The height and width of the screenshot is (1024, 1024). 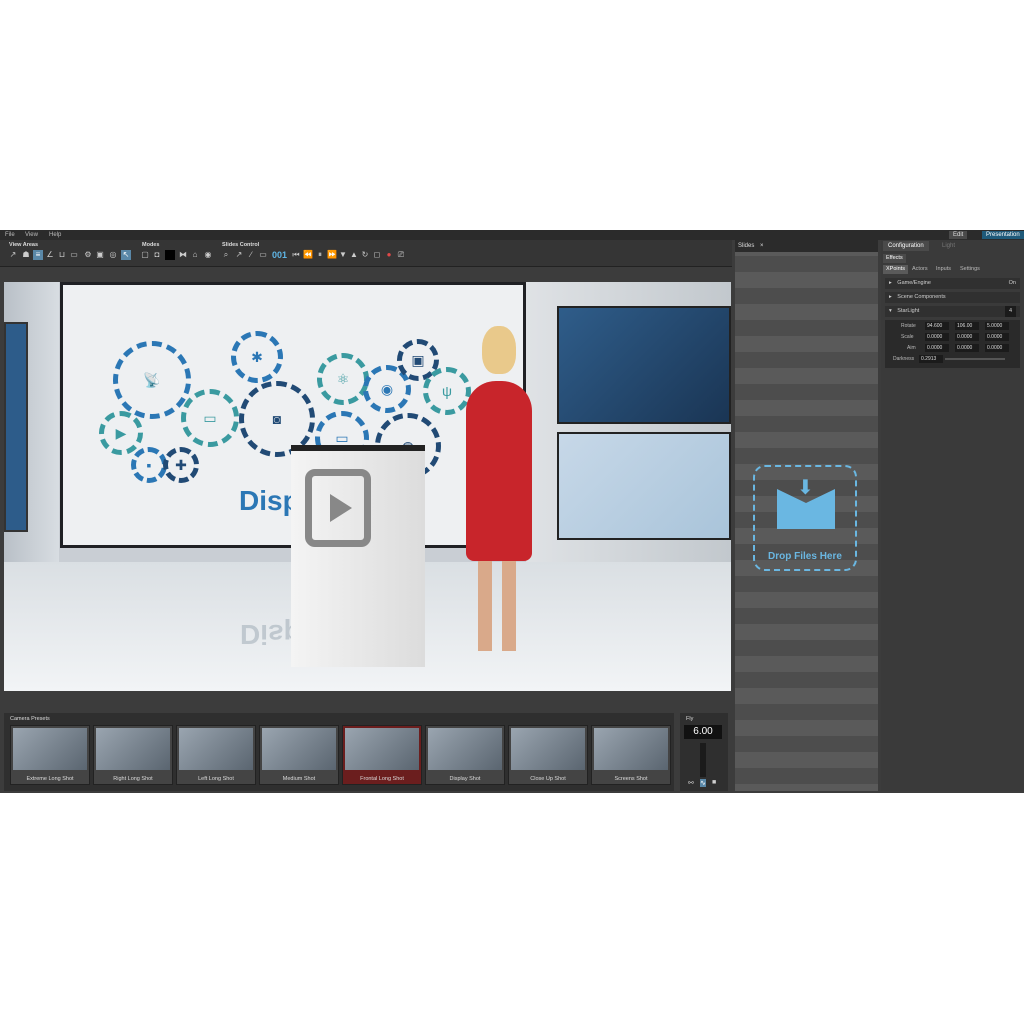 What do you see at coordinates (952, 297) in the screenshot?
I see `scene-components-row: ▸ Scene Components` at bounding box center [952, 297].